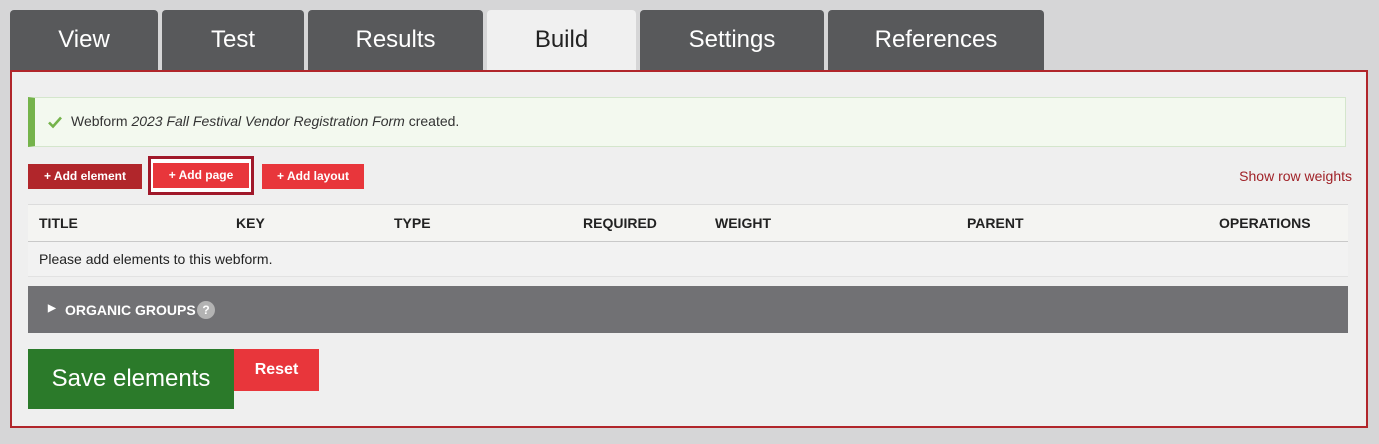 The height and width of the screenshot is (444, 1379). What do you see at coordinates (233, 40) in the screenshot?
I see `tab-test: Test` at bounding box center [233, 40].